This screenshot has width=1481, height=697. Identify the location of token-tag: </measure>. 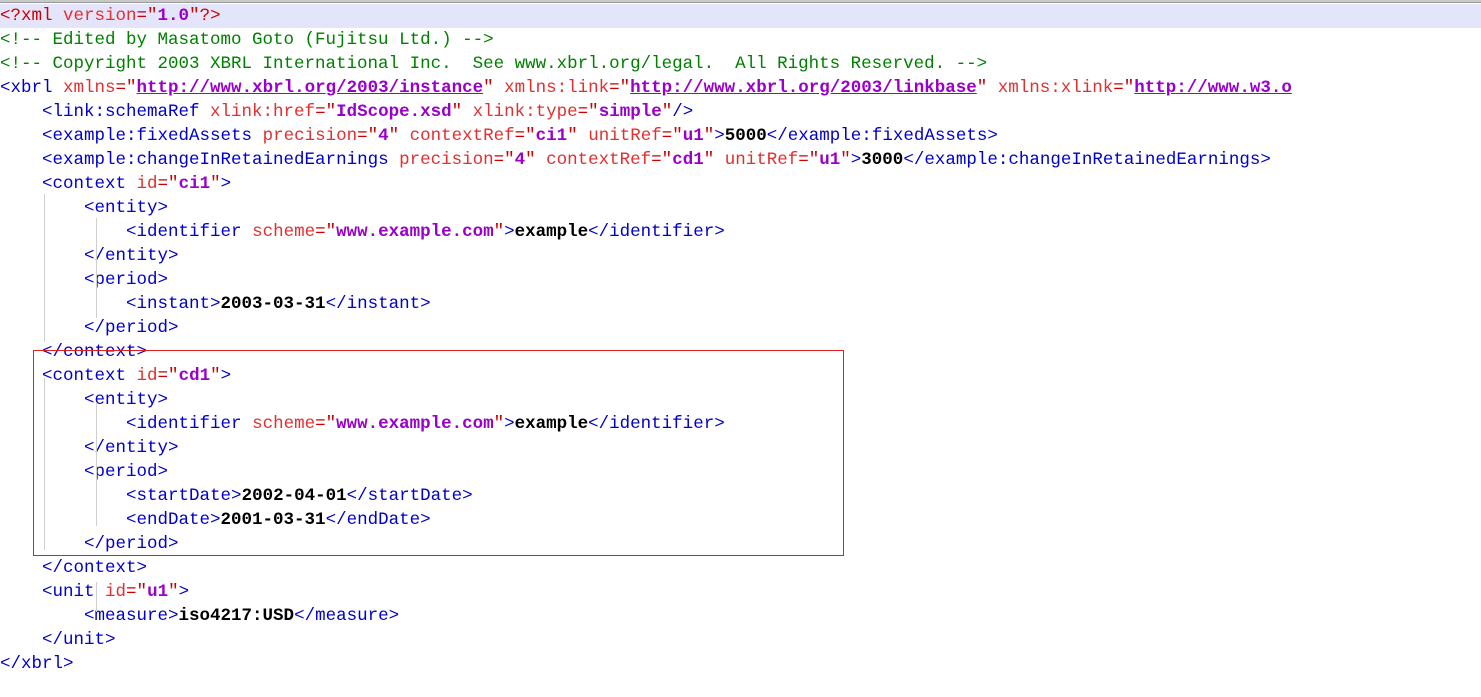
(347, 616).